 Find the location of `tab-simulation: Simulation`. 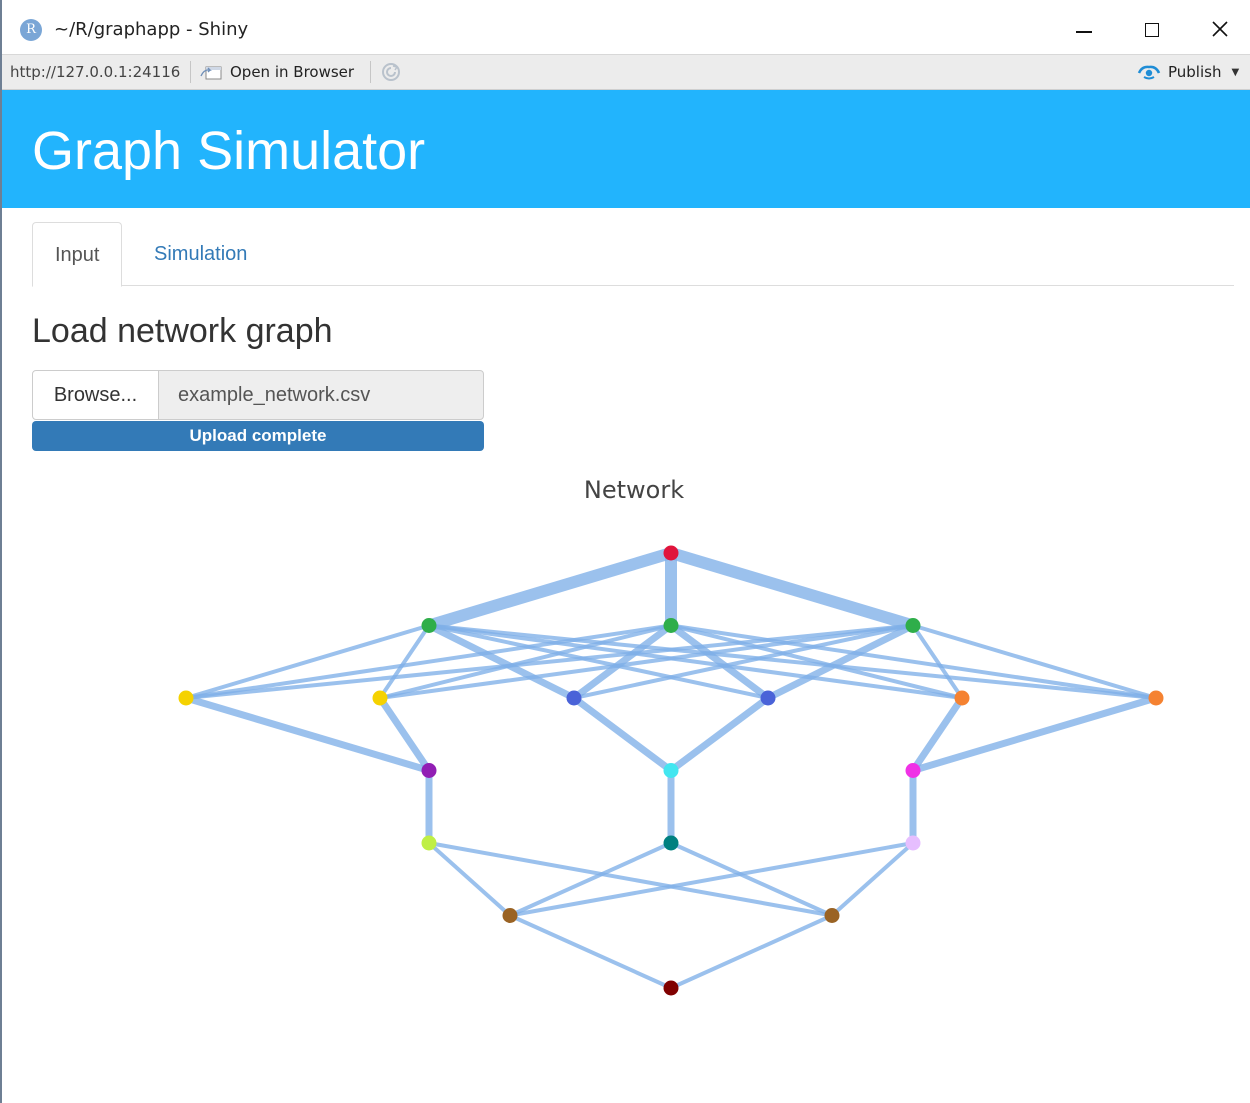

tab-simulation: Simulation is located at coordinates (200, 254).